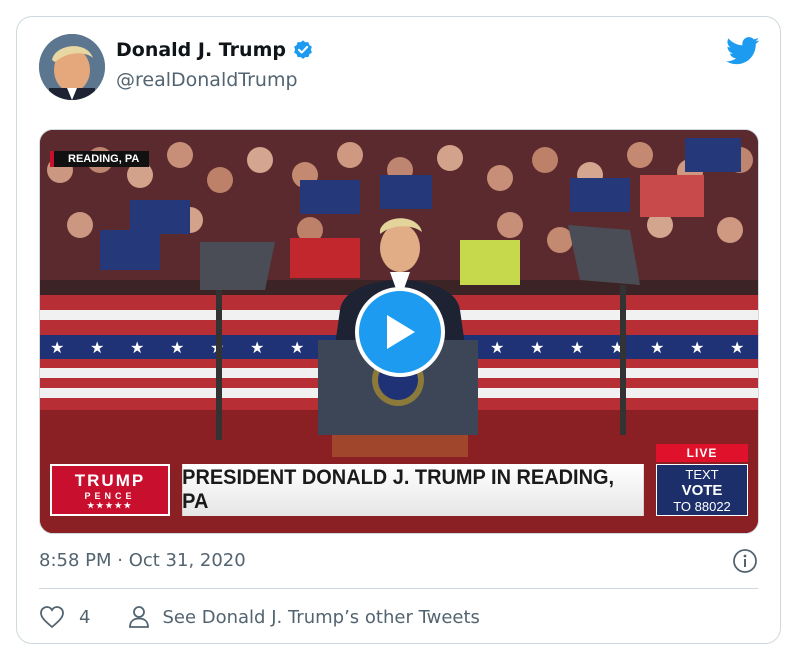 The height and width of the screenshot is (665, 799). Describe the element at coordinates (745, 561) in the screenshot. I see `info-icon` at that location.